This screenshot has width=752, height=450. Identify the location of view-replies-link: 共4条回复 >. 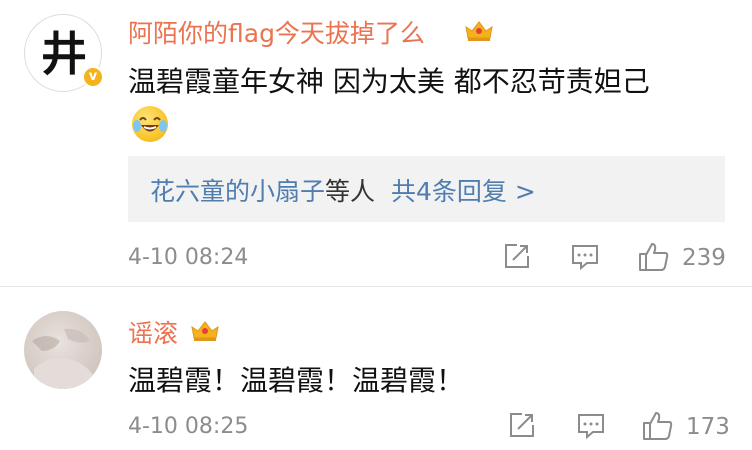
(463, 191).